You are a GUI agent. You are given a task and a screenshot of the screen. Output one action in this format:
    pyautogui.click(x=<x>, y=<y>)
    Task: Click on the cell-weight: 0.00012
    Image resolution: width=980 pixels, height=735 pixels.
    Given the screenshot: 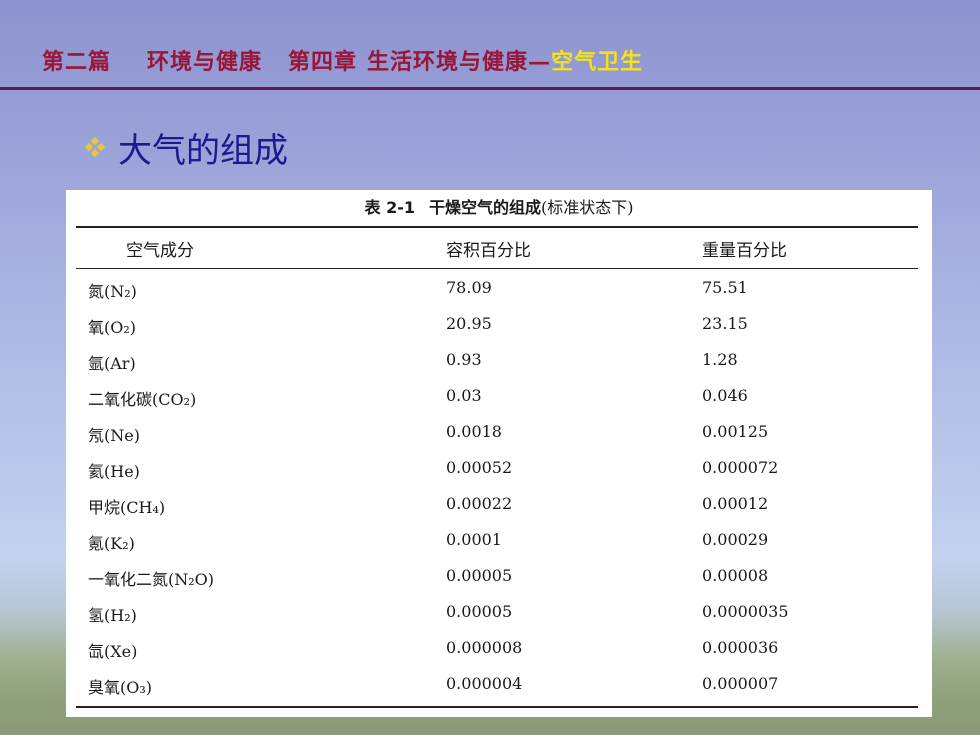 What is the action you would take?
    pyautogui.click(x=735, y=503)
    